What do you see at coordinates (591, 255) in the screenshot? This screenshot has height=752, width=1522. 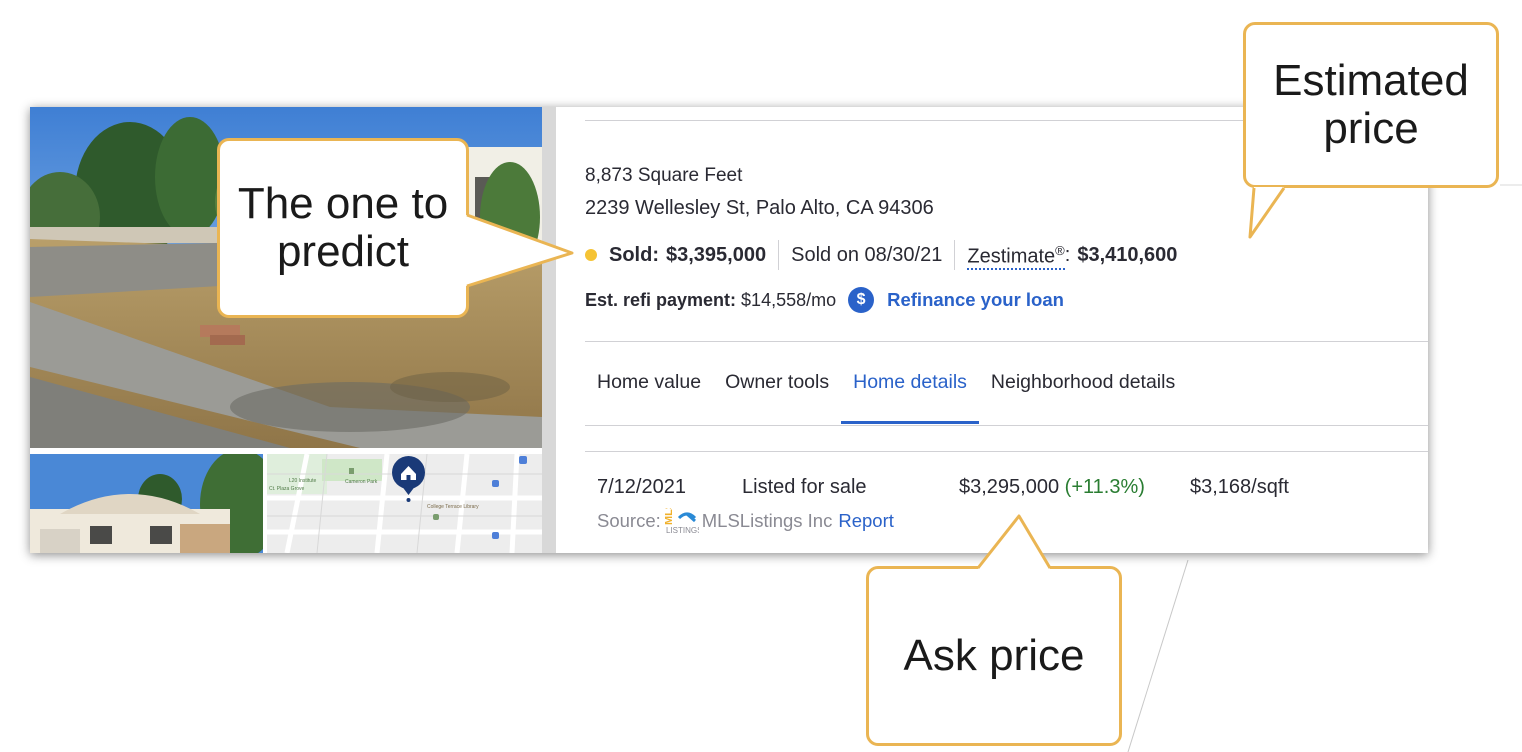 I see `status-dot-icon` at bounding box center [591, 255].